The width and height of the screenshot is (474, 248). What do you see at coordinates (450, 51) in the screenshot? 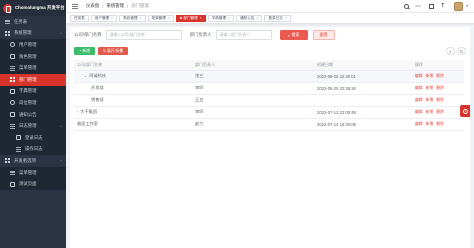
I see `toggle-search-icon: ⌕` at bounding box center [450, 51].